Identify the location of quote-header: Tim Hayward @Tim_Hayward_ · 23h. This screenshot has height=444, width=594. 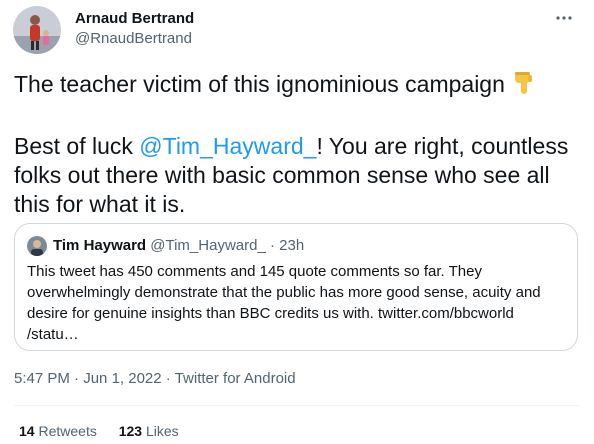
(178, 246).